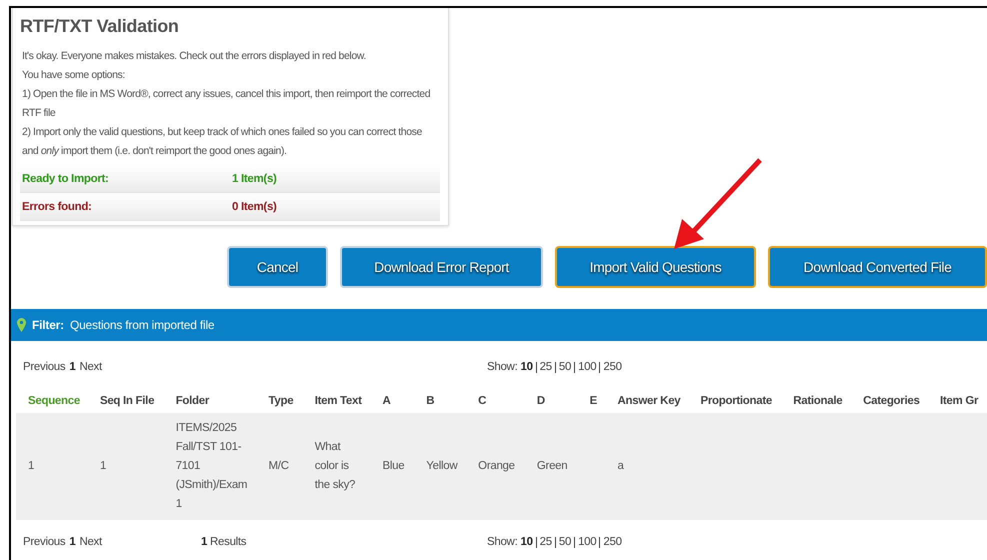  I want to click on column-header: Answer Key, so click(647, 400).